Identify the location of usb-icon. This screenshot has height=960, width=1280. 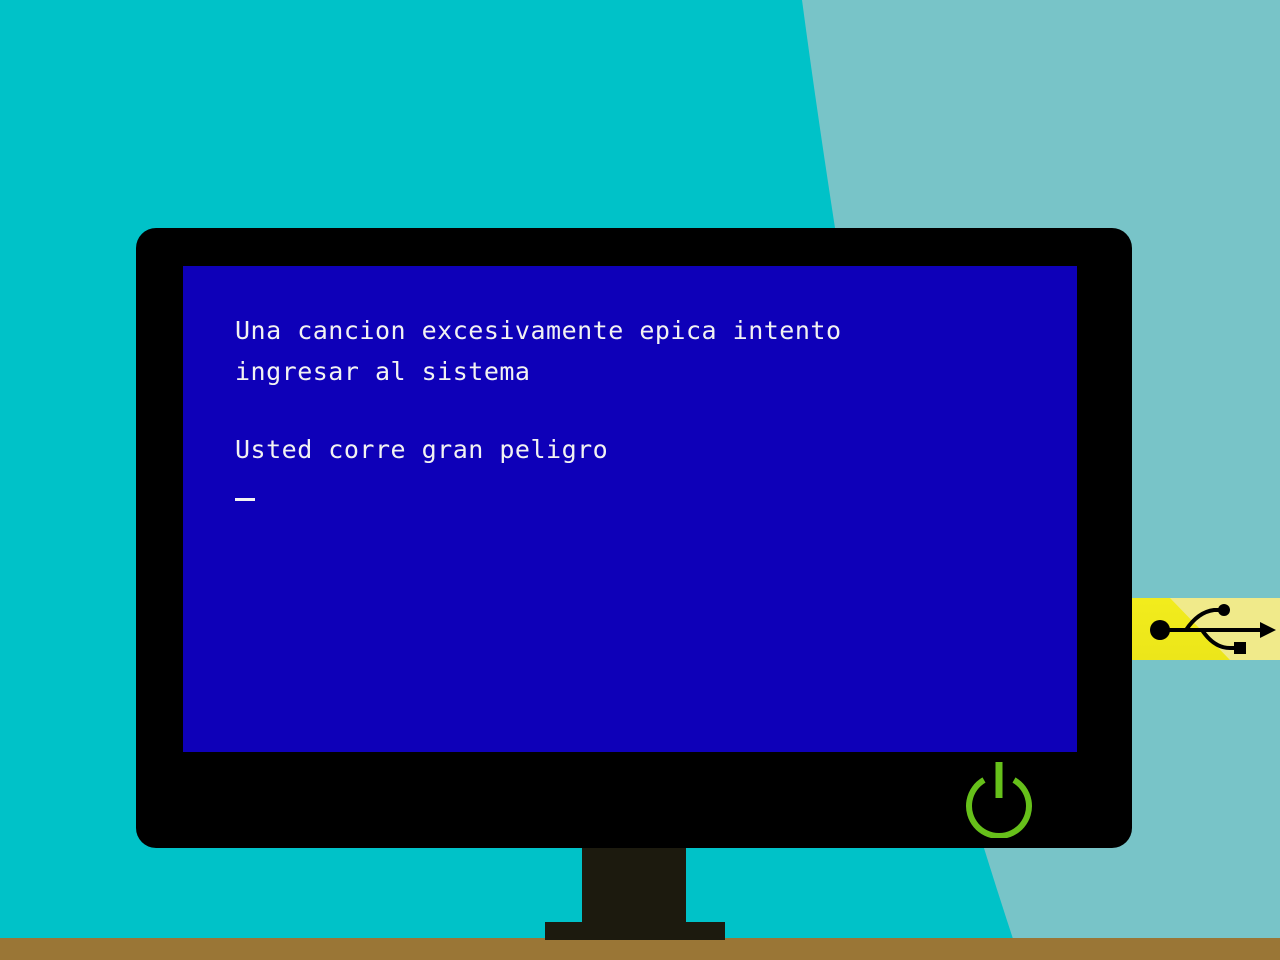
(1213, 629).